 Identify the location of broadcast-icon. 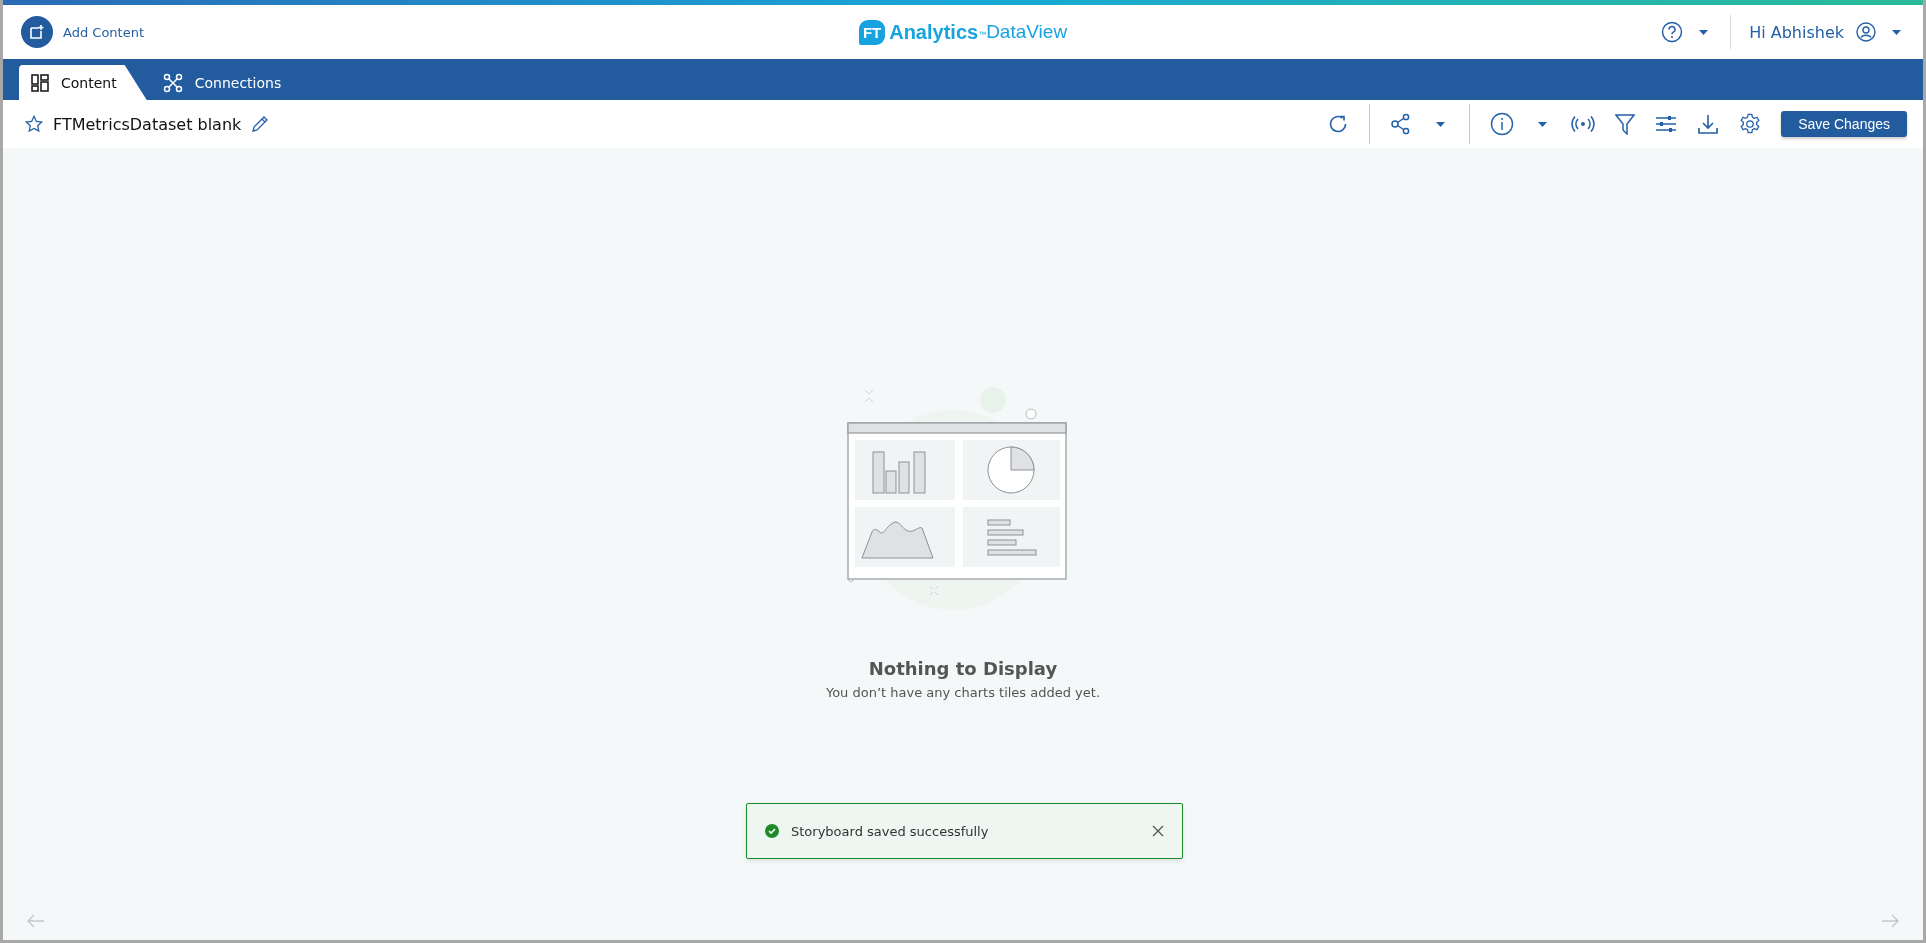
(1583, 124).